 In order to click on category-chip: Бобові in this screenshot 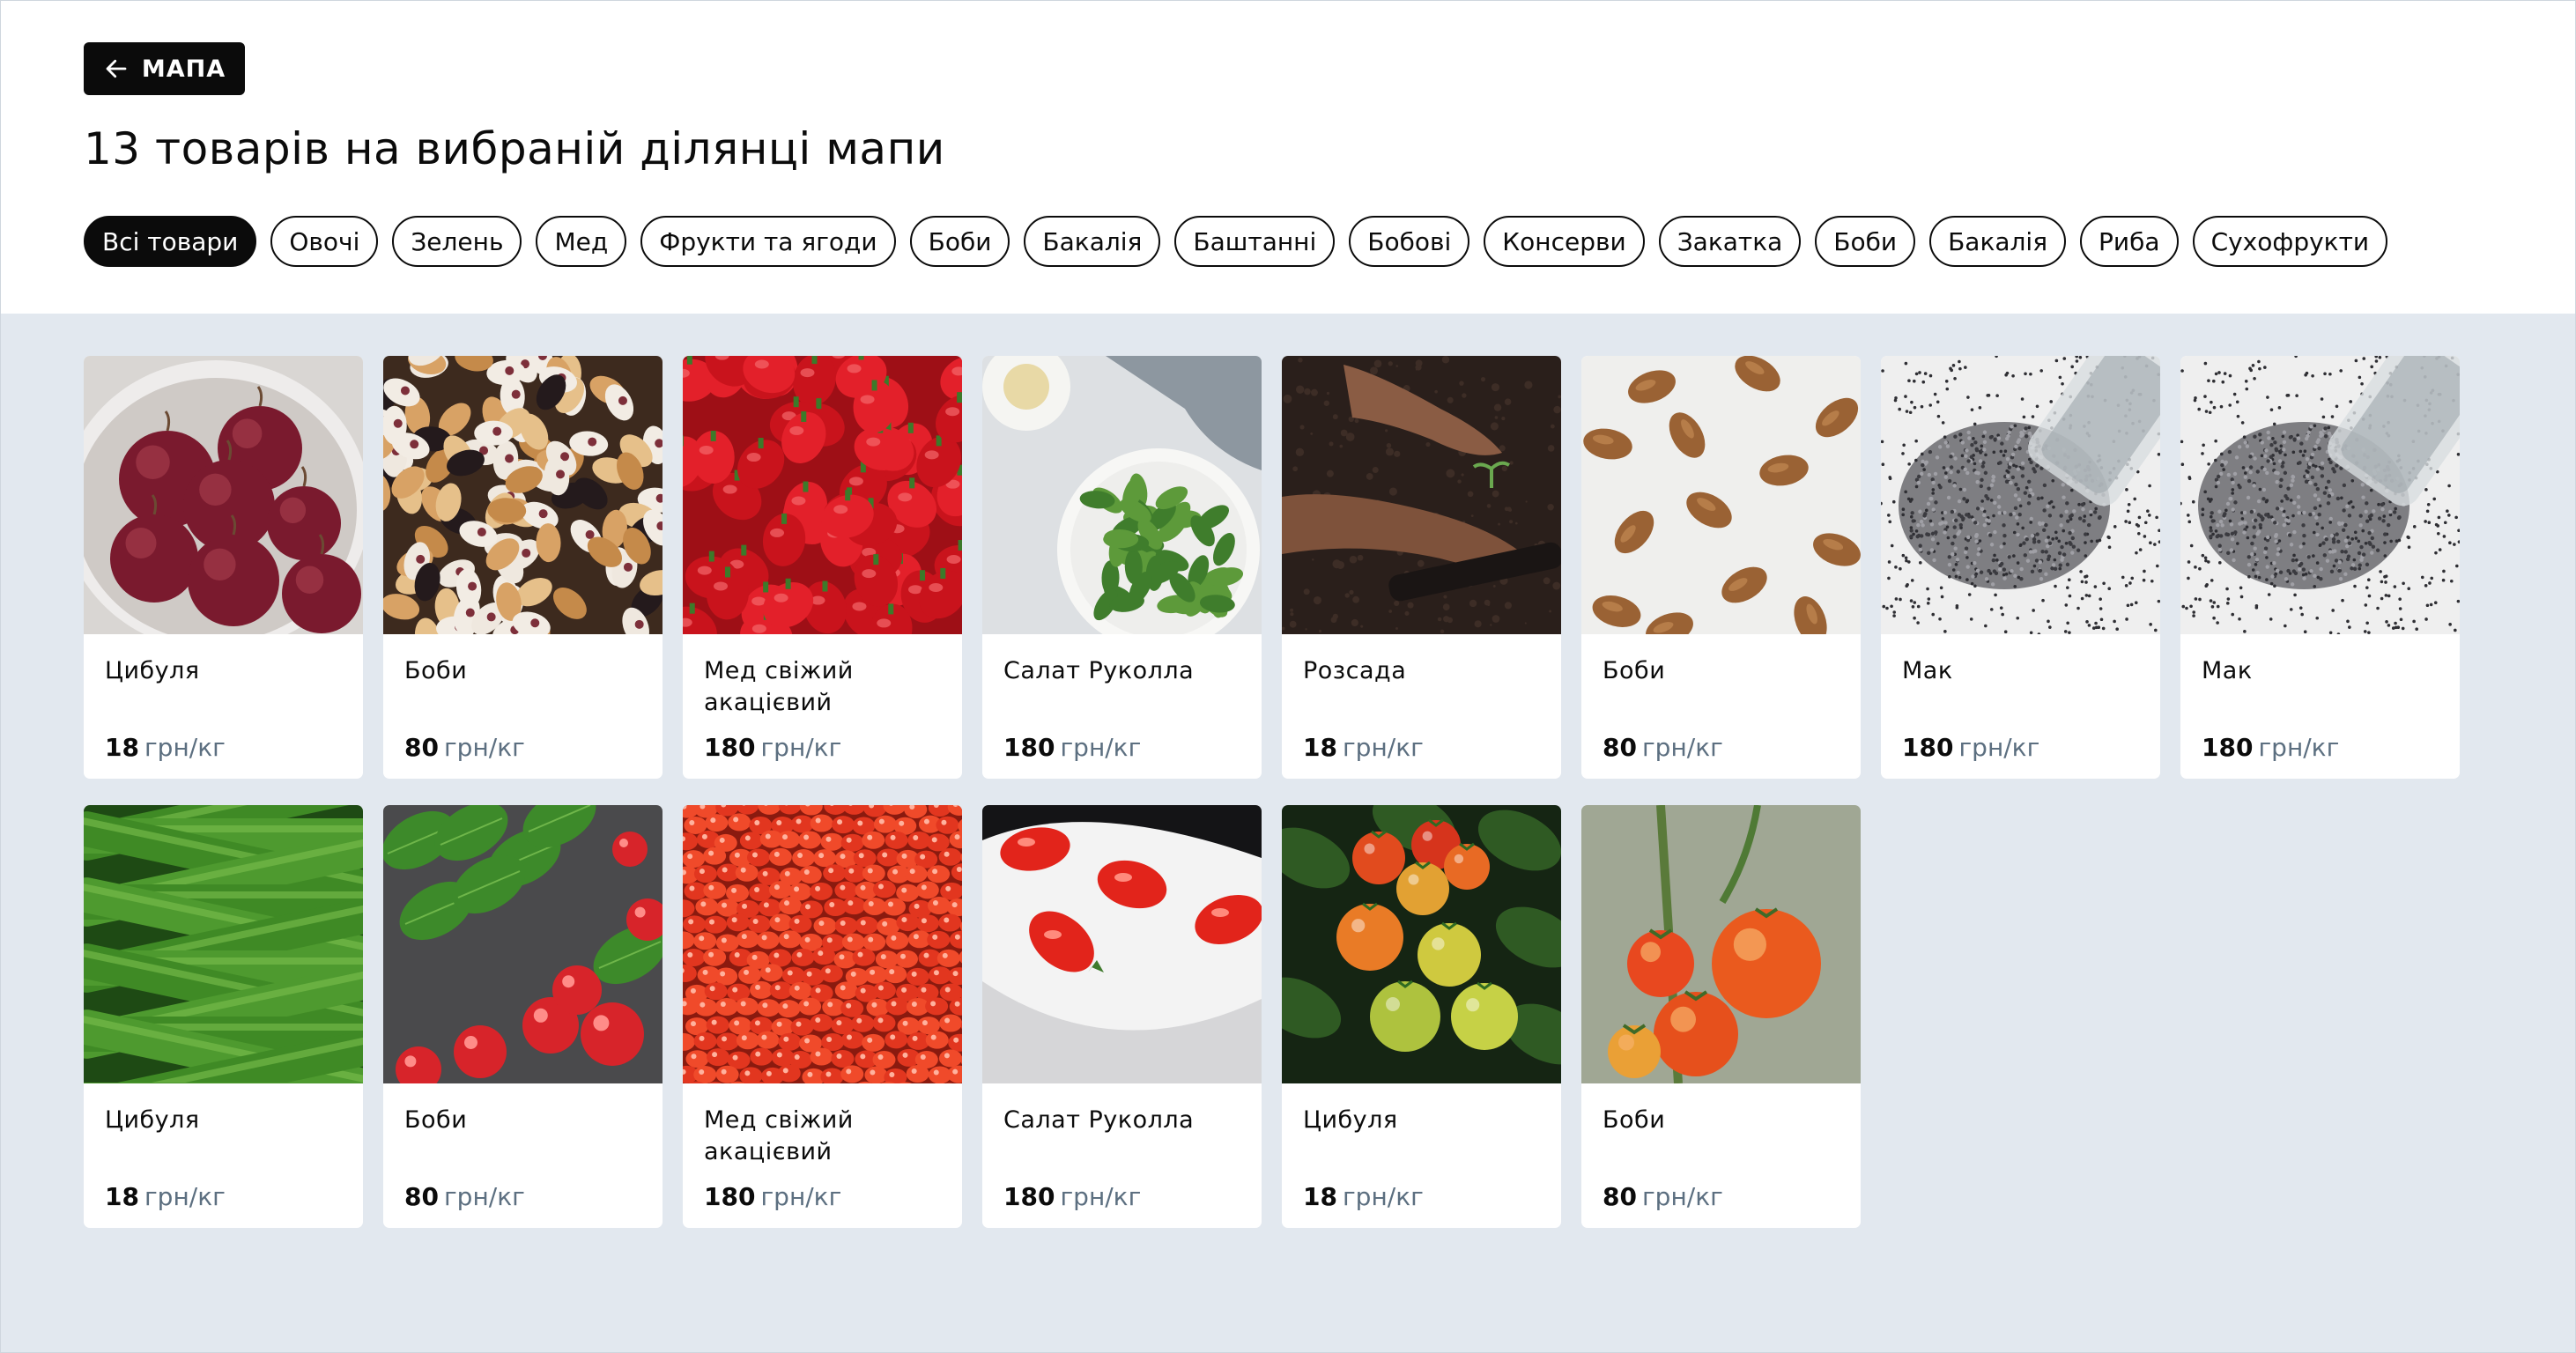, I will do `click(1409, 242)`.